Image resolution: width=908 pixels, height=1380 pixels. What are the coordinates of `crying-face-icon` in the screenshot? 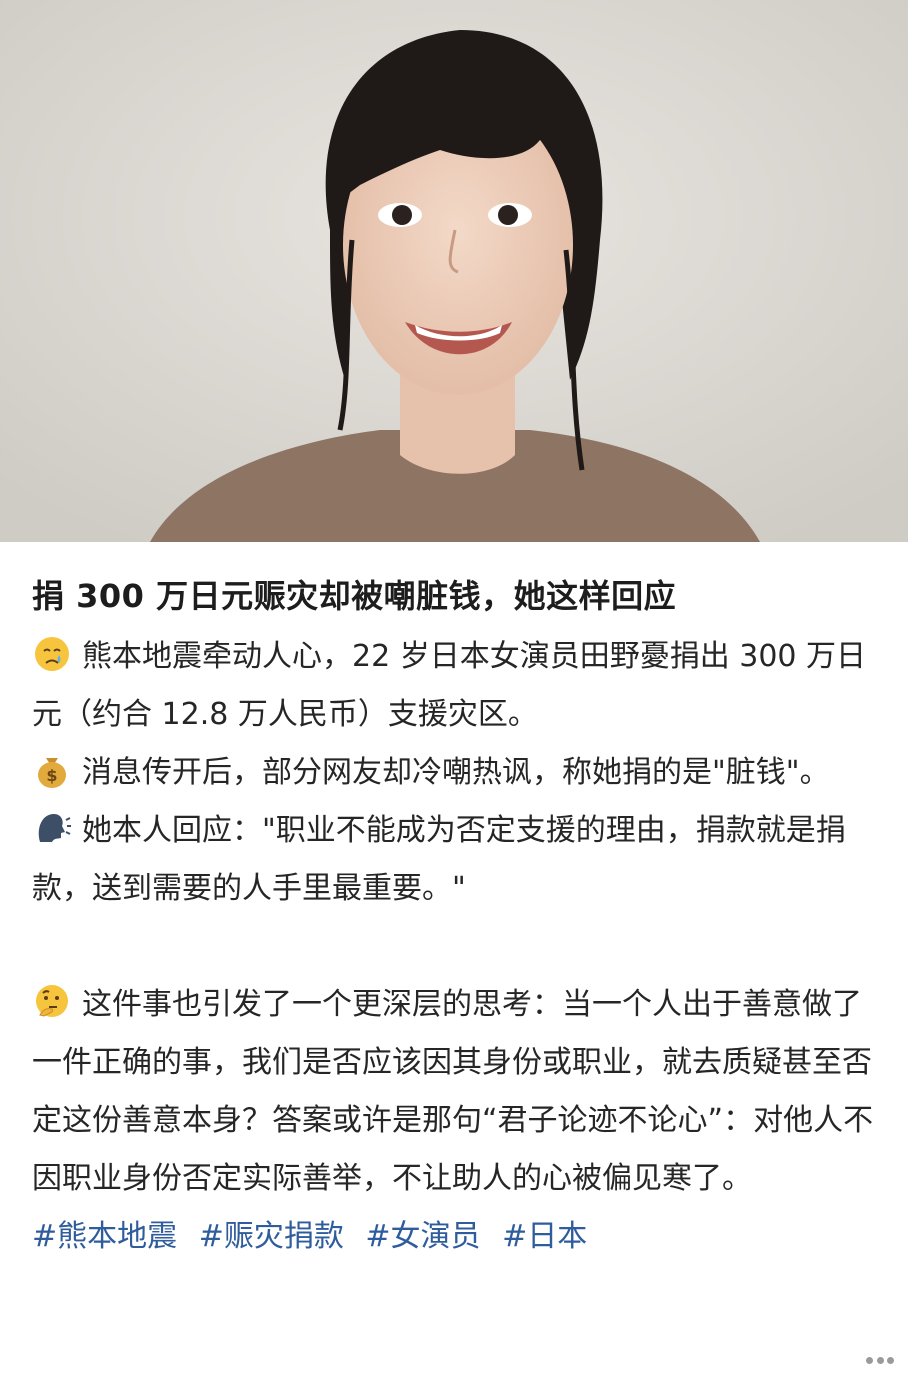 It's located at (52, 654).